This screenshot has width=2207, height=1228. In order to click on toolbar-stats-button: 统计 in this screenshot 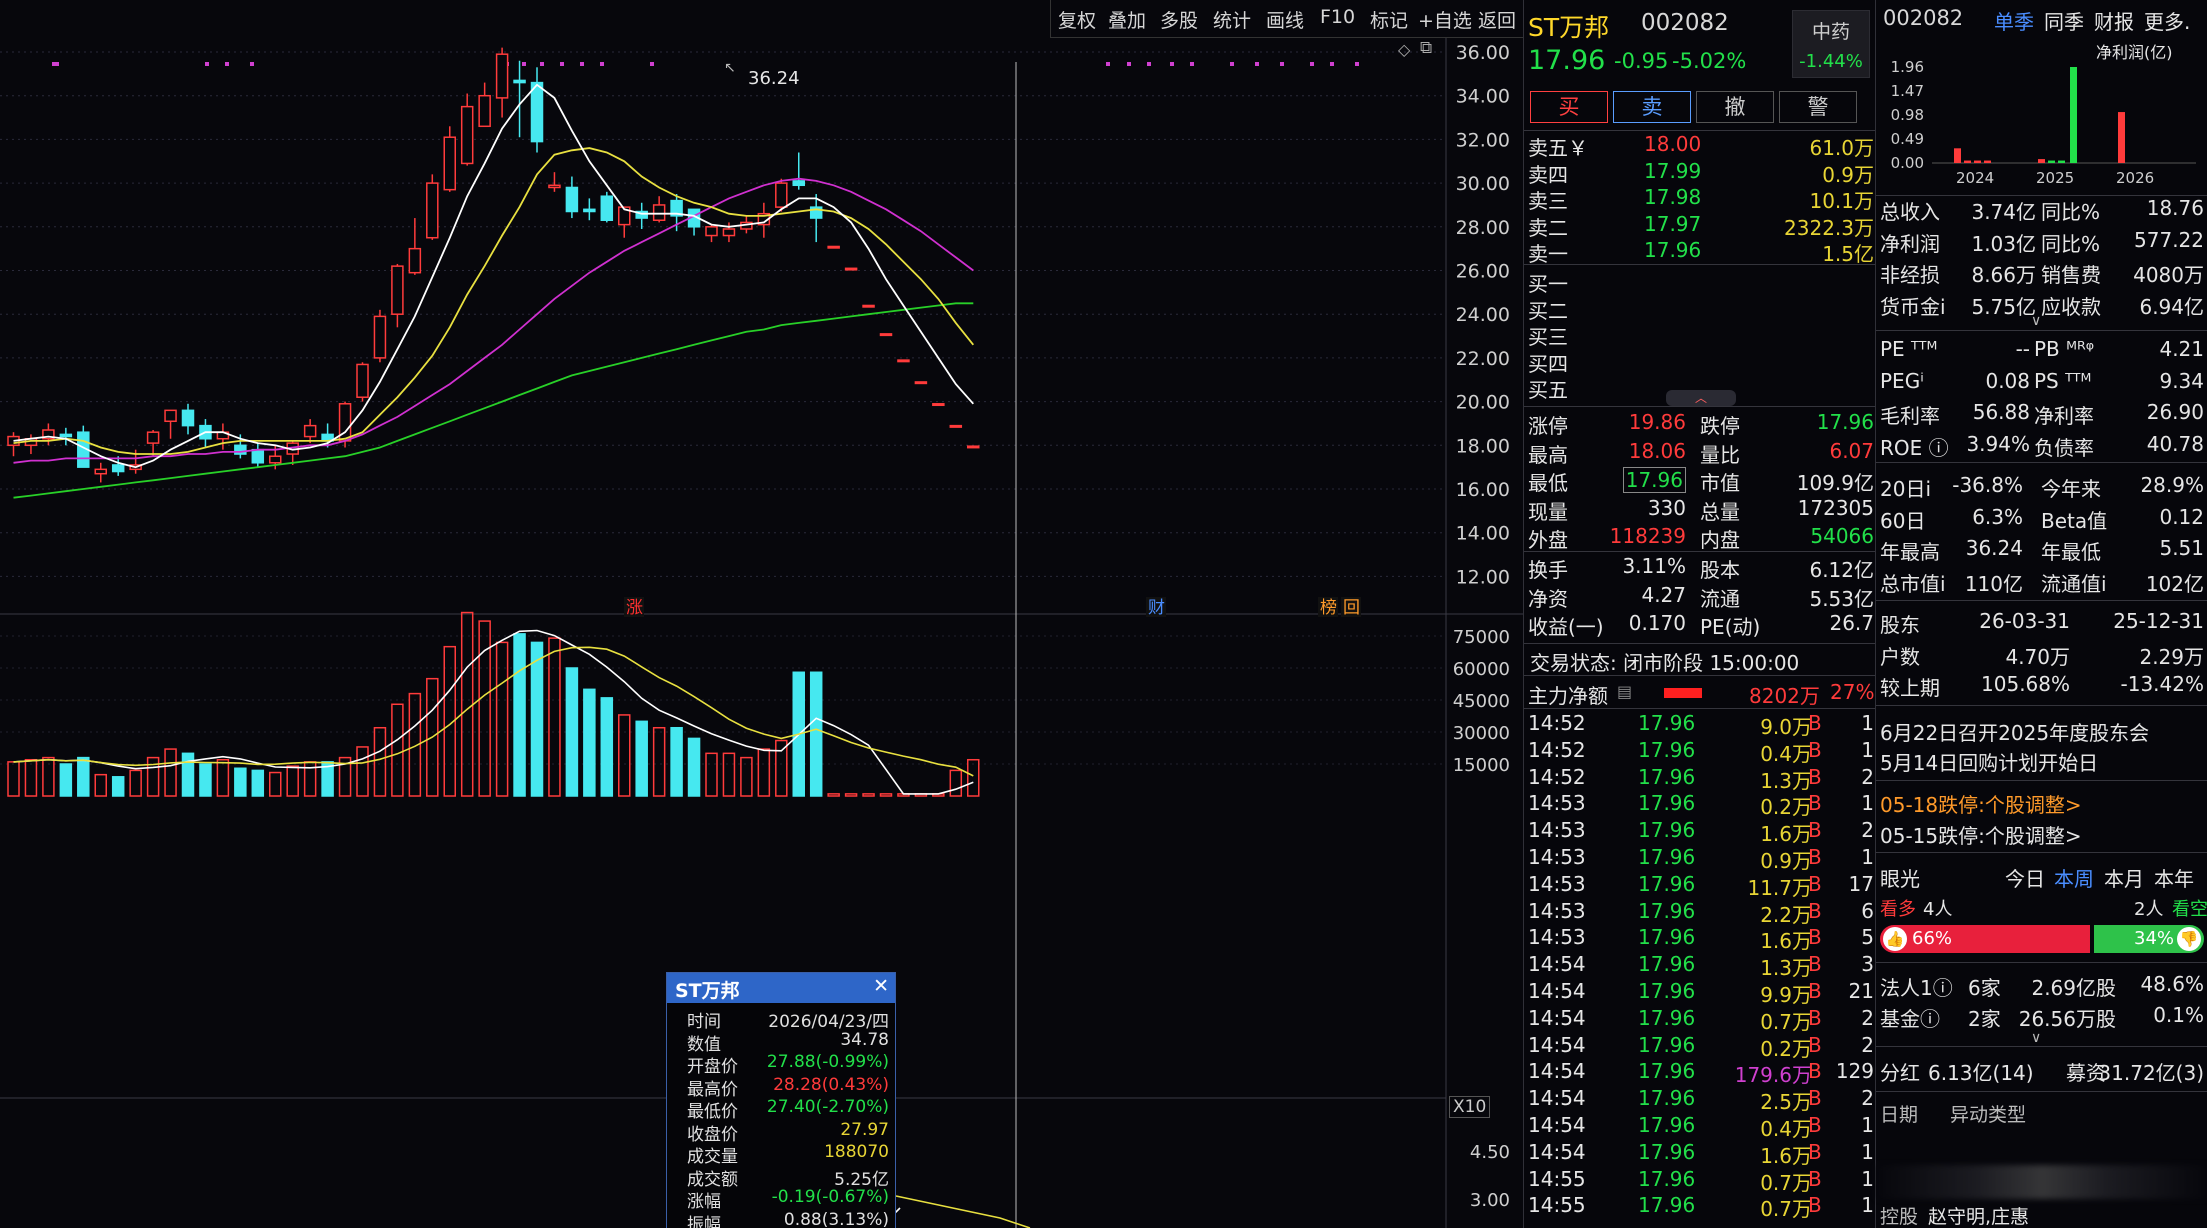, I will do `click(1232, 19)`.